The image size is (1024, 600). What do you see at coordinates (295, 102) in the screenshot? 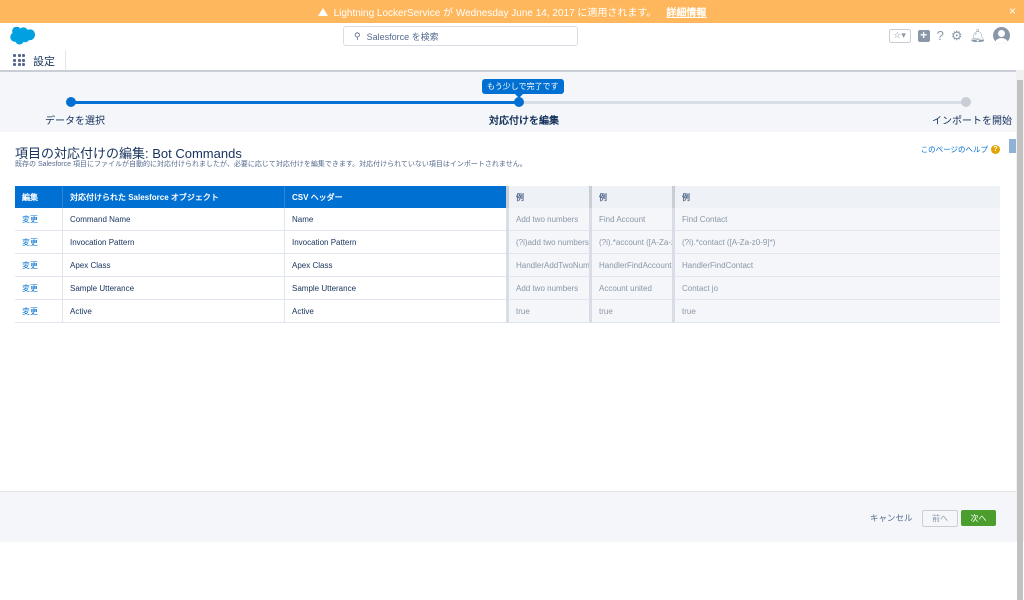
I see `progress-track-complete` at bounding box center [295, 102].